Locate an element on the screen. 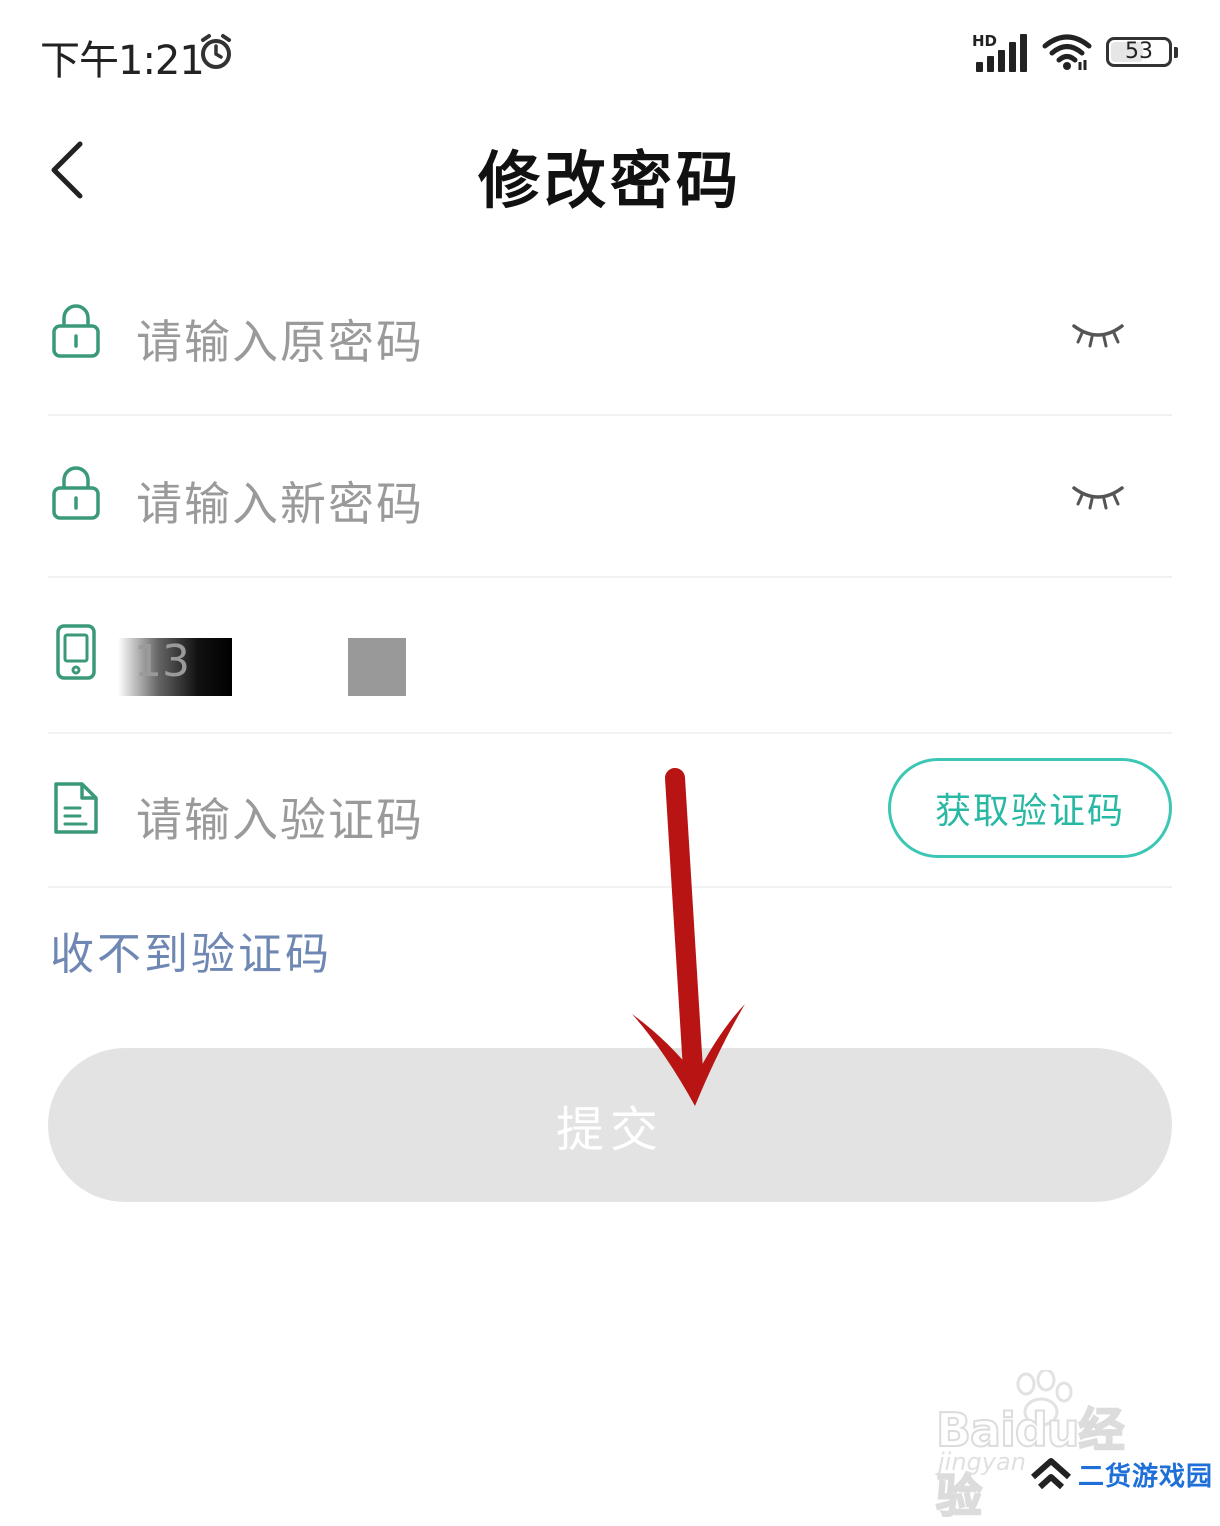 Image resolution: width=1220 pixels, height=1526 pixels. code-input: 请输入验证码 is located at coordinates (280, 817).